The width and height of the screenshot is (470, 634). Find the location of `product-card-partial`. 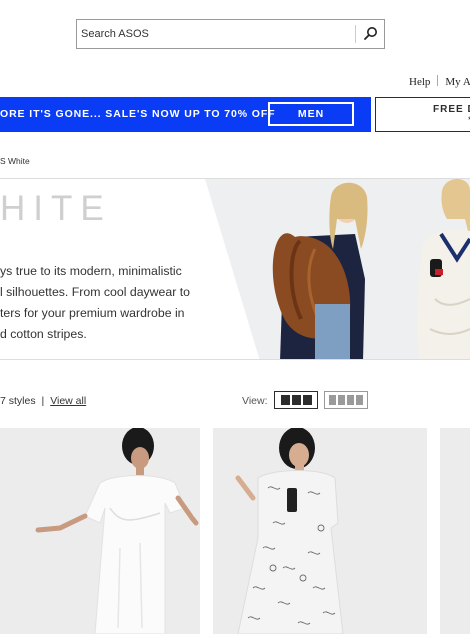

product-card-partial is located at coordinates (455, 531).